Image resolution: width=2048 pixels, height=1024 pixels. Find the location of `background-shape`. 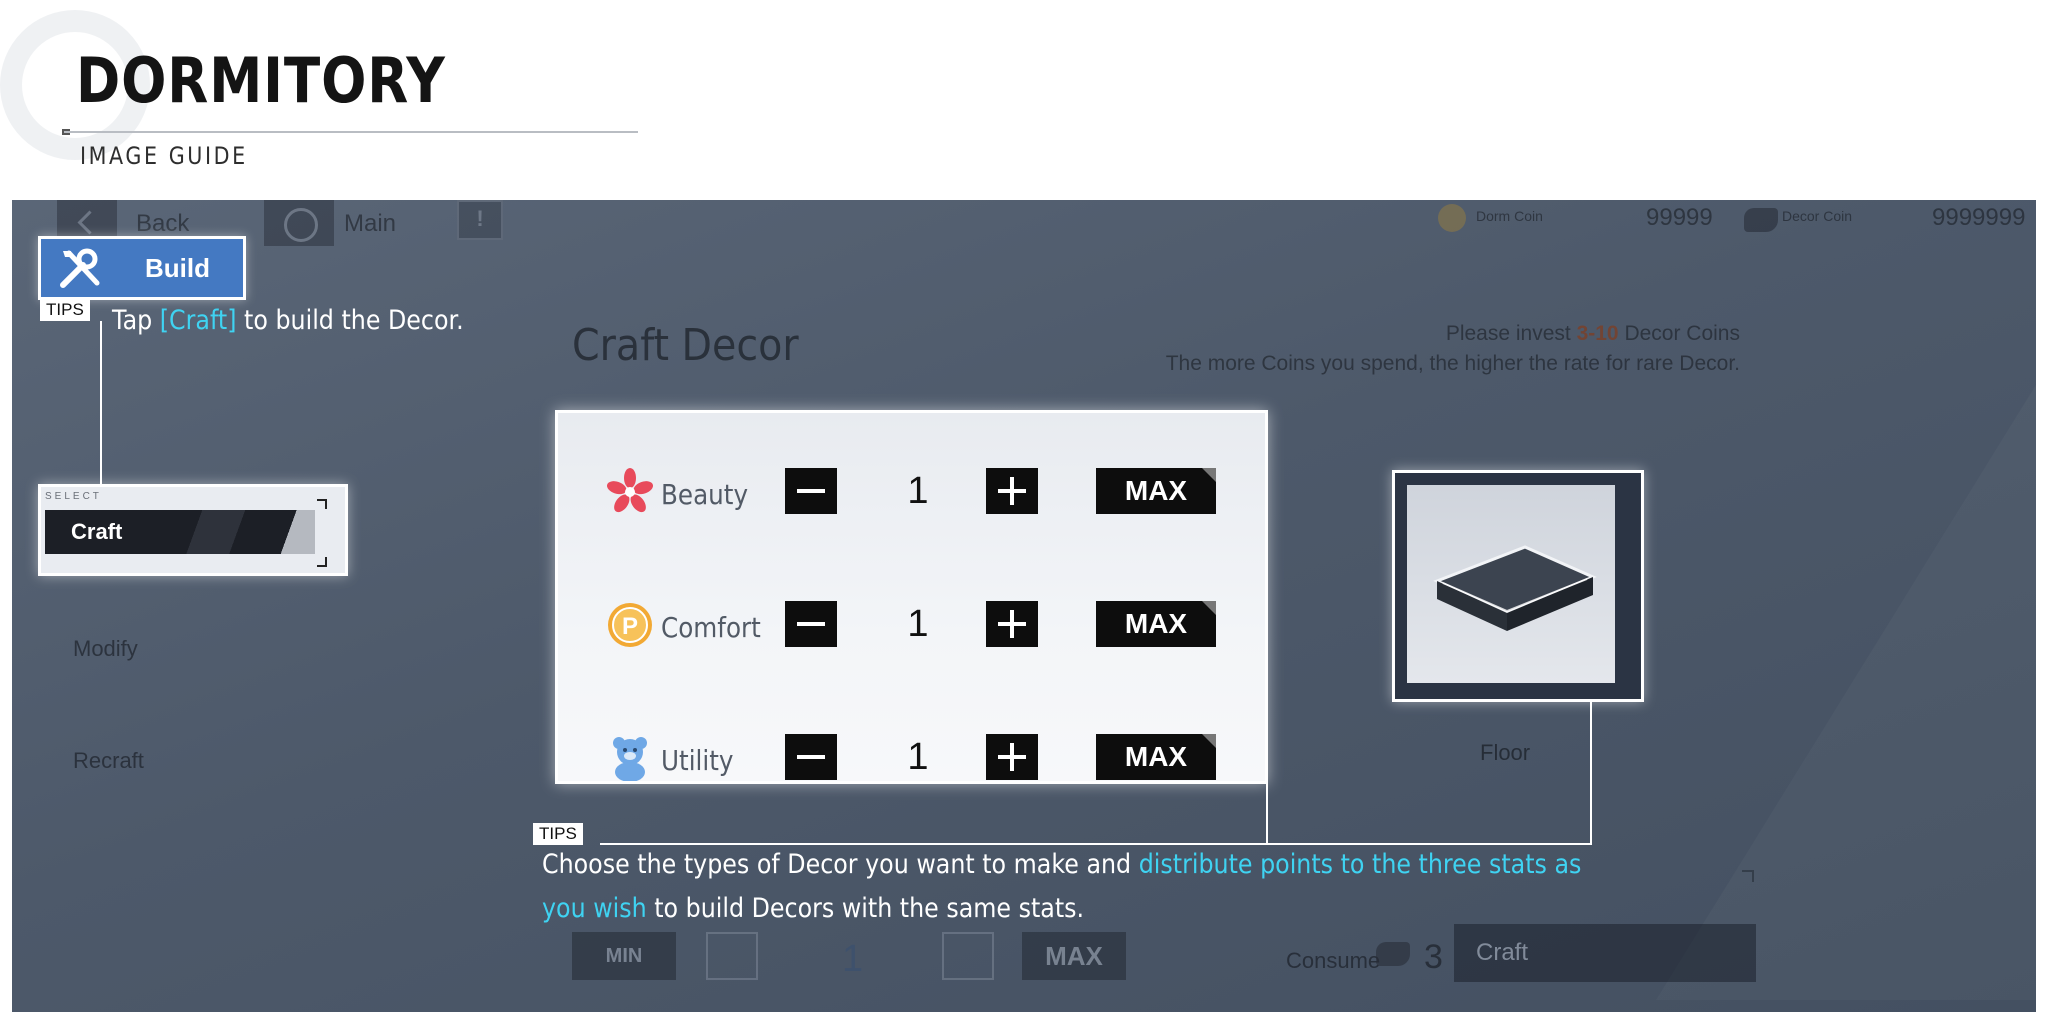

background-shape is located at coordinates (1846, 660).